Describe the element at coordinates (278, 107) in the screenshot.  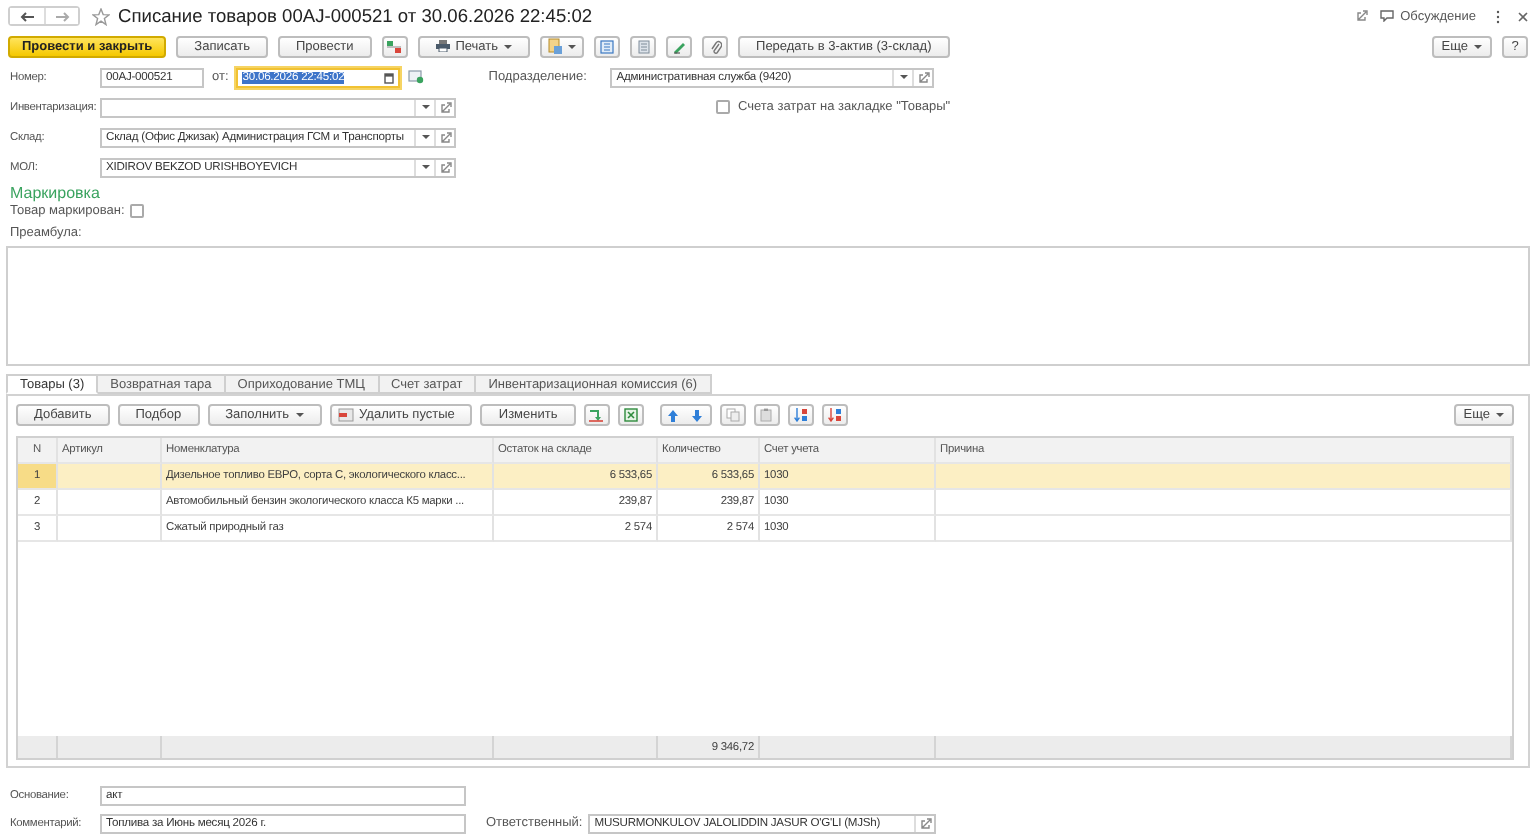
I see `inventory-field` at that location.